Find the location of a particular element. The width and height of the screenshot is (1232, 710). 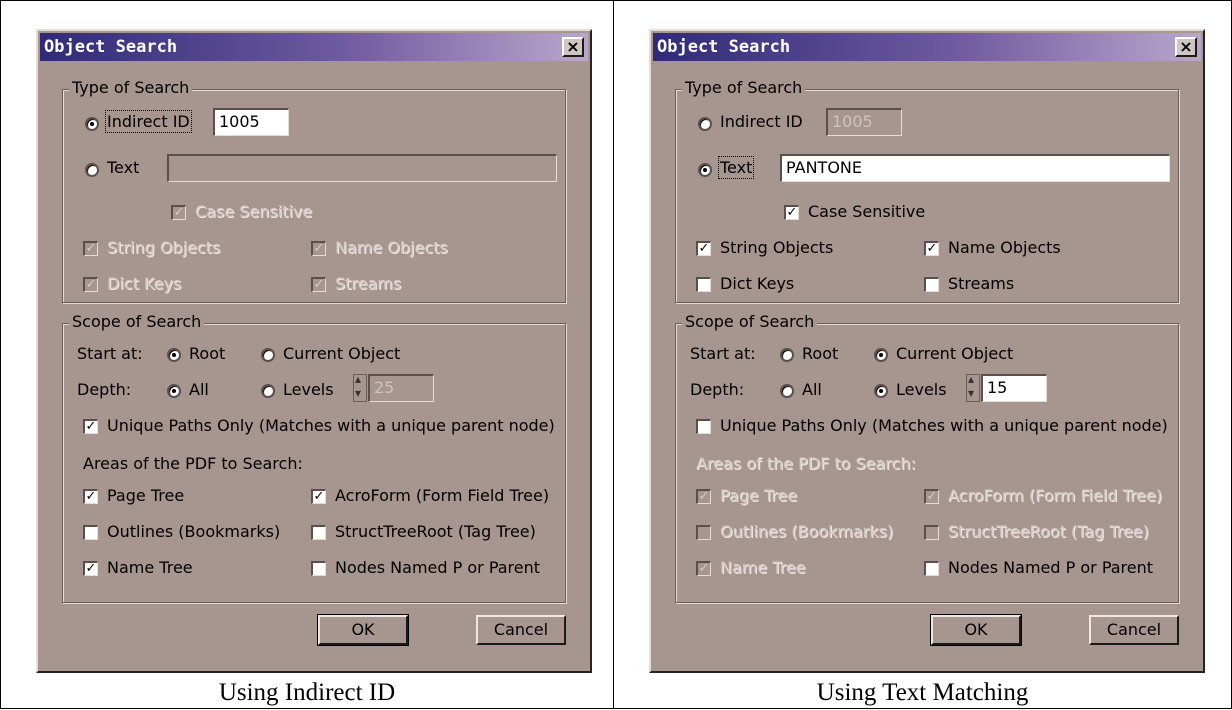

scope-of-search-legend: Scope of Search is located at coordinates (137, 321).